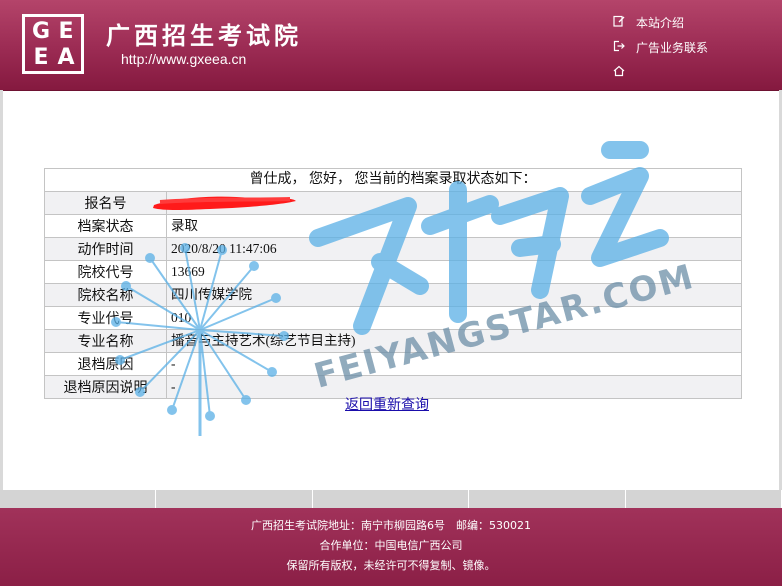  I want to click on row-label: 院校代号, so click(106, 272).